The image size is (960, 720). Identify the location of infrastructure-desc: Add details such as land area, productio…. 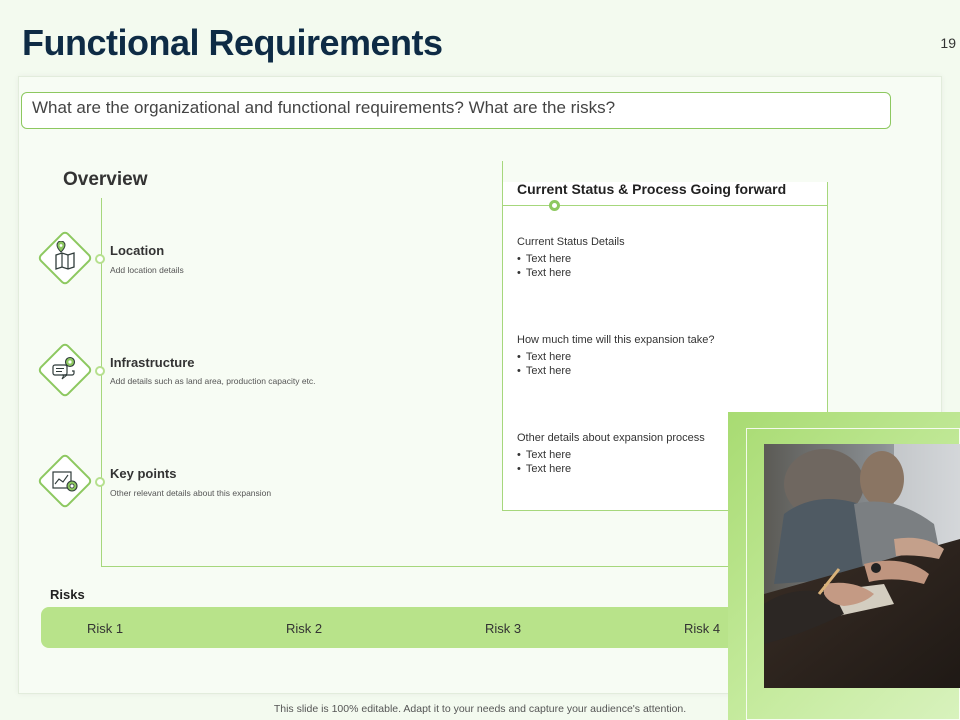
(213, 381).